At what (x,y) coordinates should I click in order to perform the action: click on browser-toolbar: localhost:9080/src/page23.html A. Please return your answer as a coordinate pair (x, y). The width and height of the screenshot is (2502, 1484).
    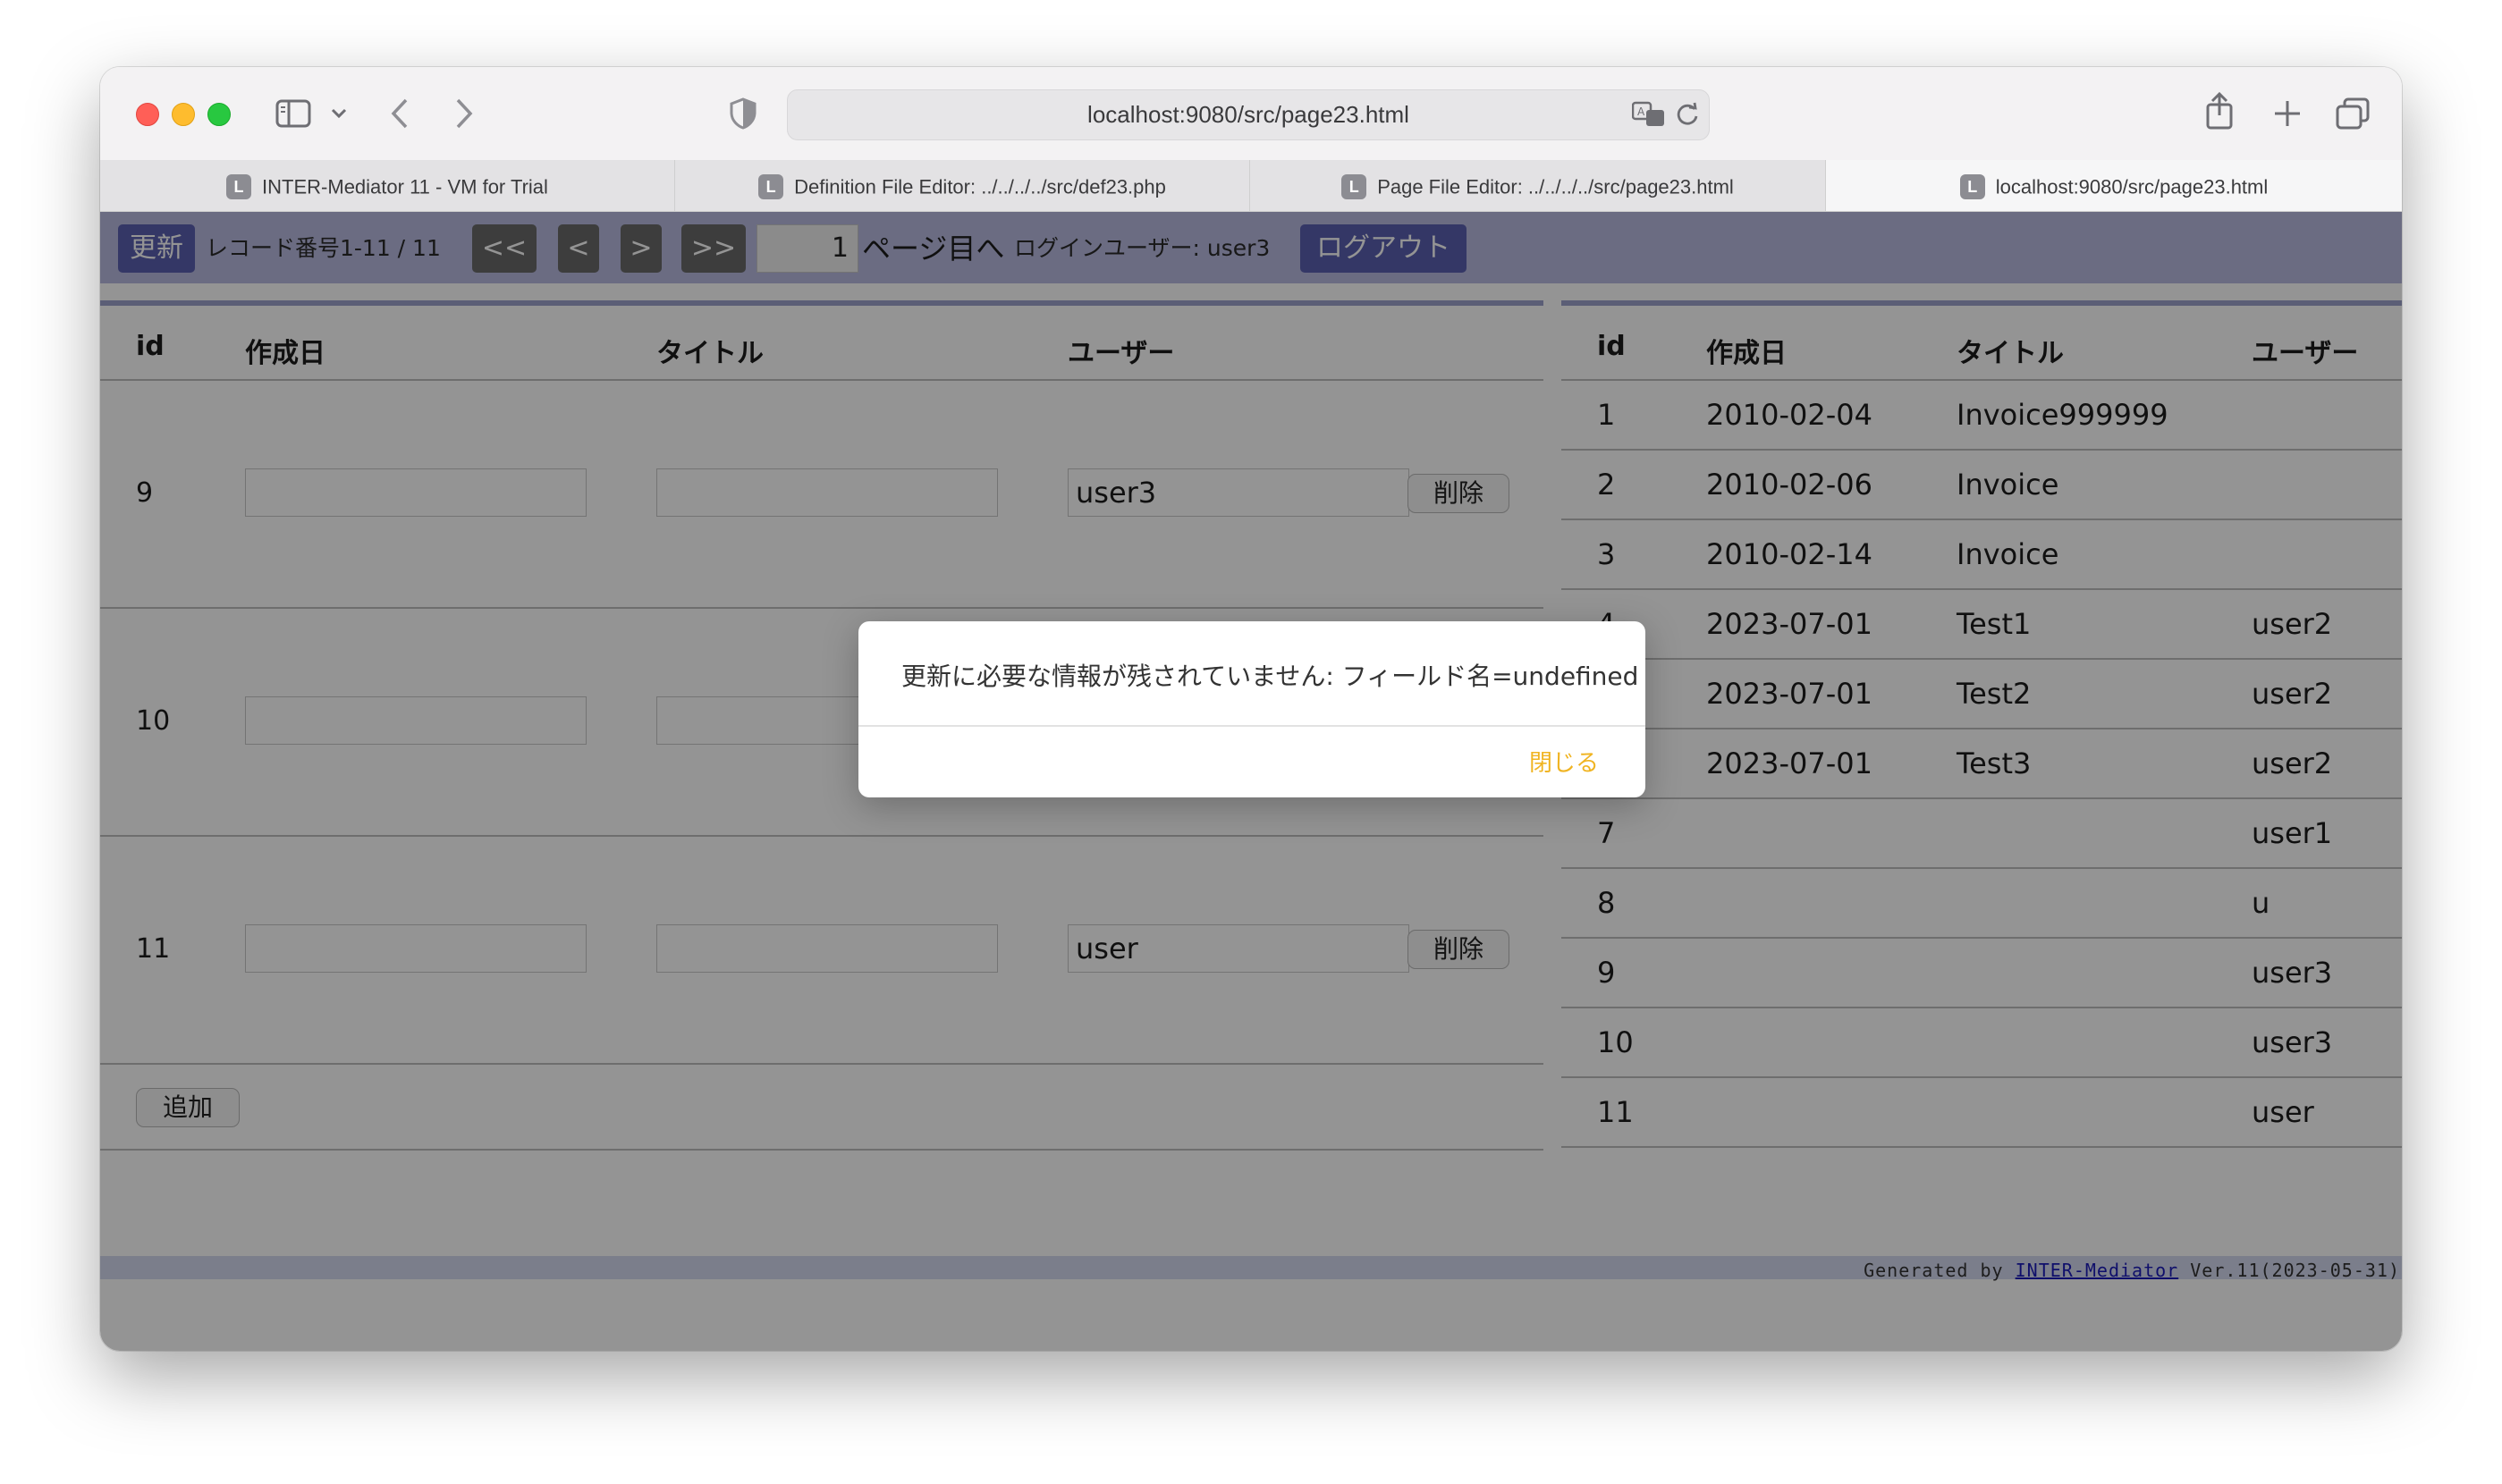
    Looking at the image, I should click on (1251, 114).